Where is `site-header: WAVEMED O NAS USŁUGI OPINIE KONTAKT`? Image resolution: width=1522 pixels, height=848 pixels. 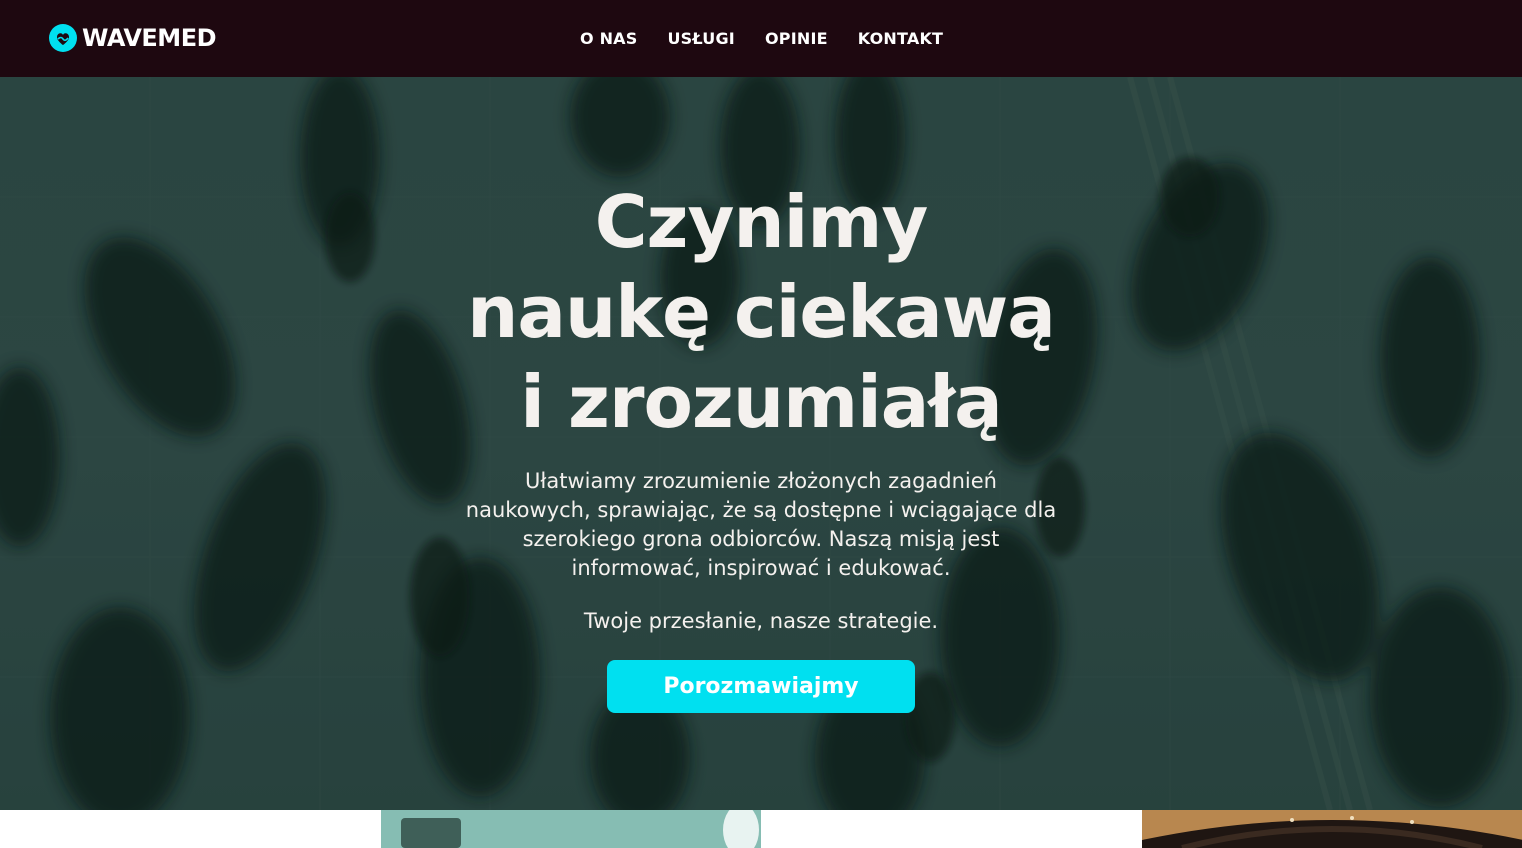 site-header: WAVEMED O NAS USŁUGI OPINIE KONTAKT is located at coordinates (761, 38).